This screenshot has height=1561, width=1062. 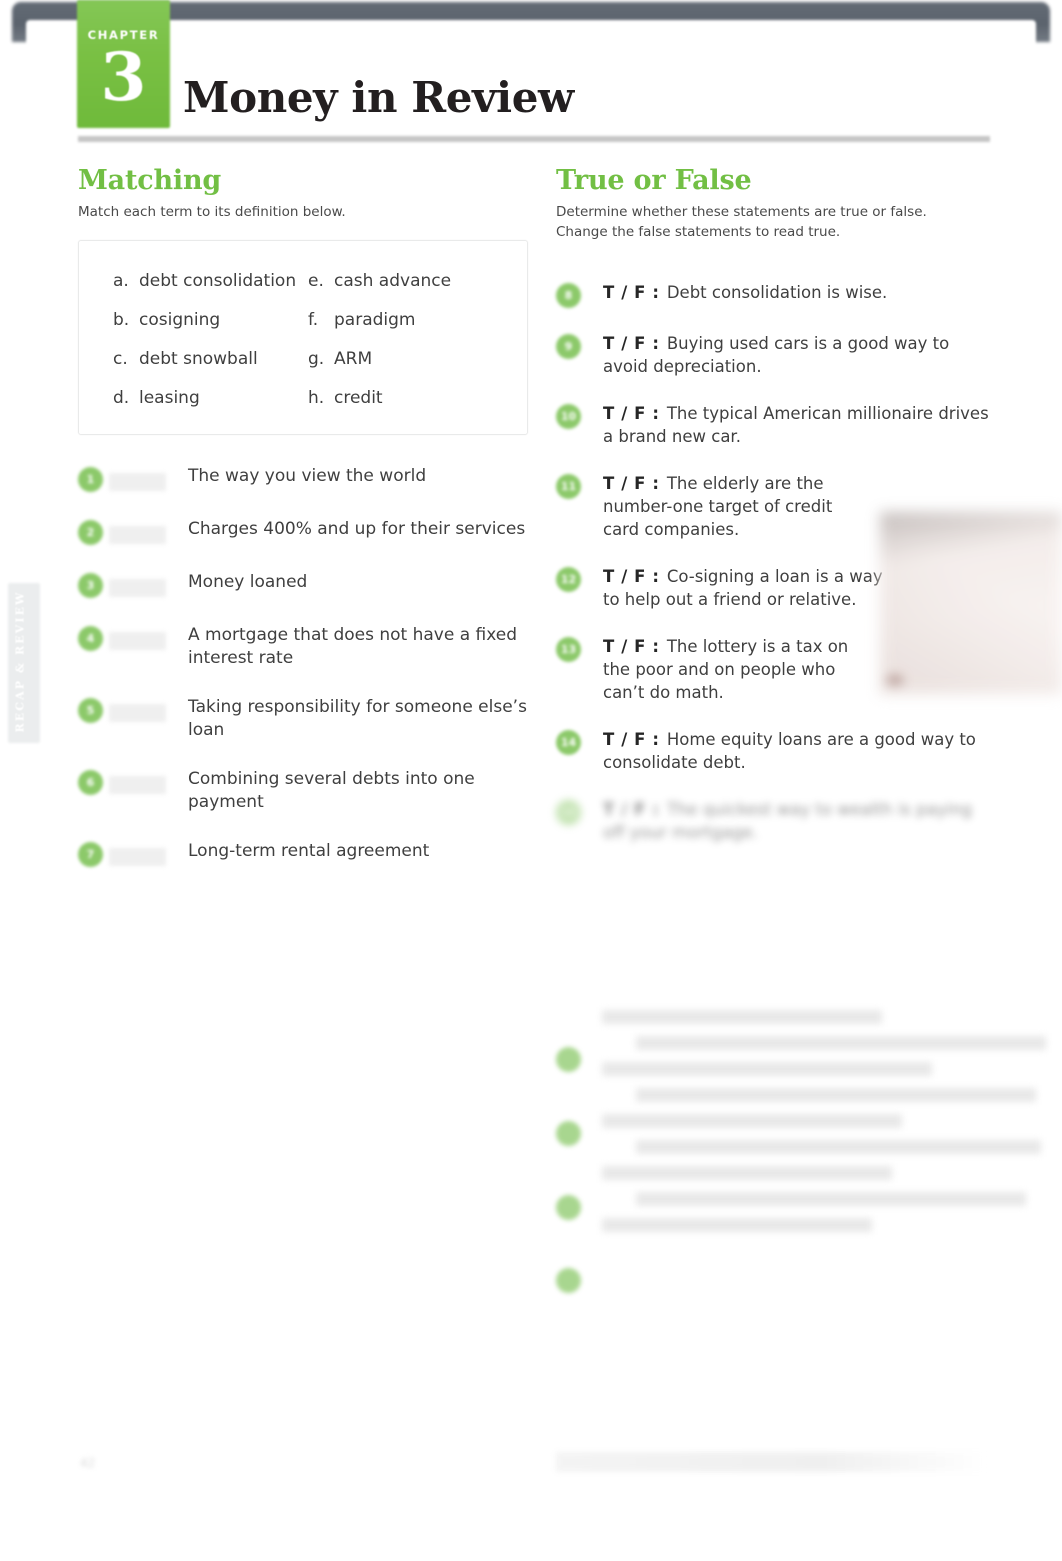 I want to click on term-label: cash advance, so click(x=393, y=281).